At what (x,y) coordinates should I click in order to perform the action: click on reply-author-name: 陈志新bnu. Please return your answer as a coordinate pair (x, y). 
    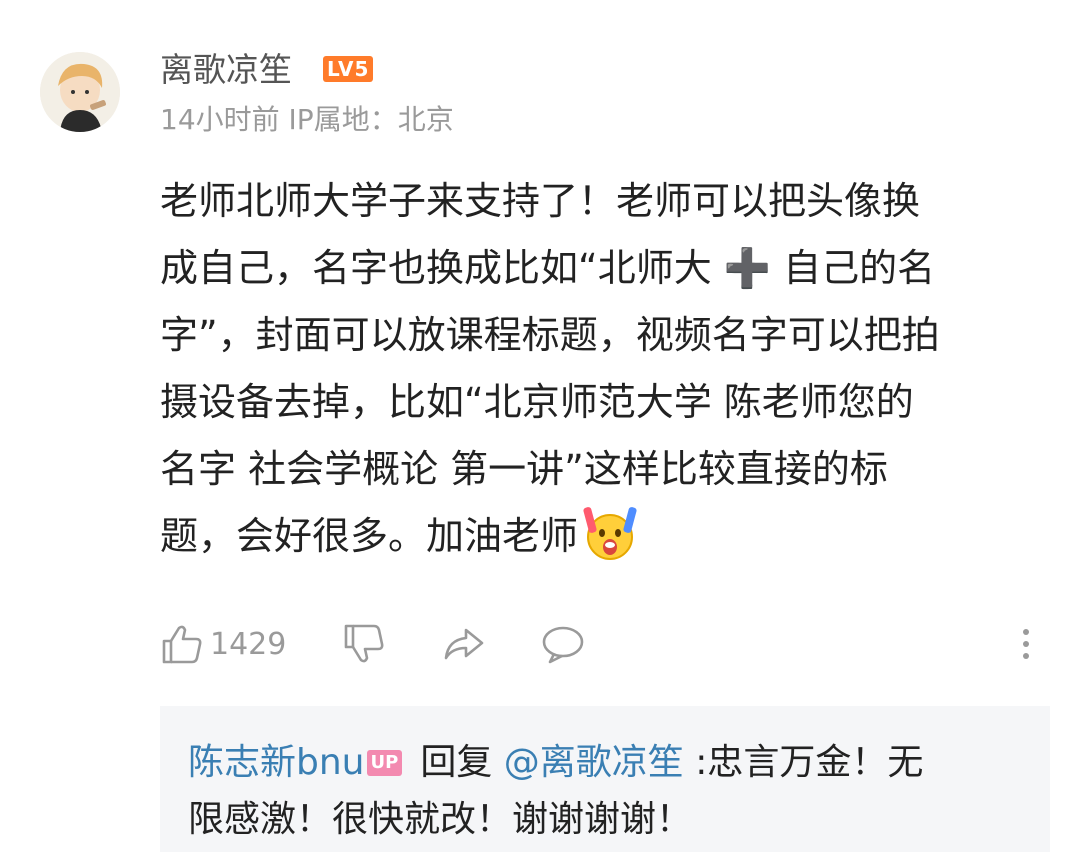
    Looking at the image, I should click on (276, 762).